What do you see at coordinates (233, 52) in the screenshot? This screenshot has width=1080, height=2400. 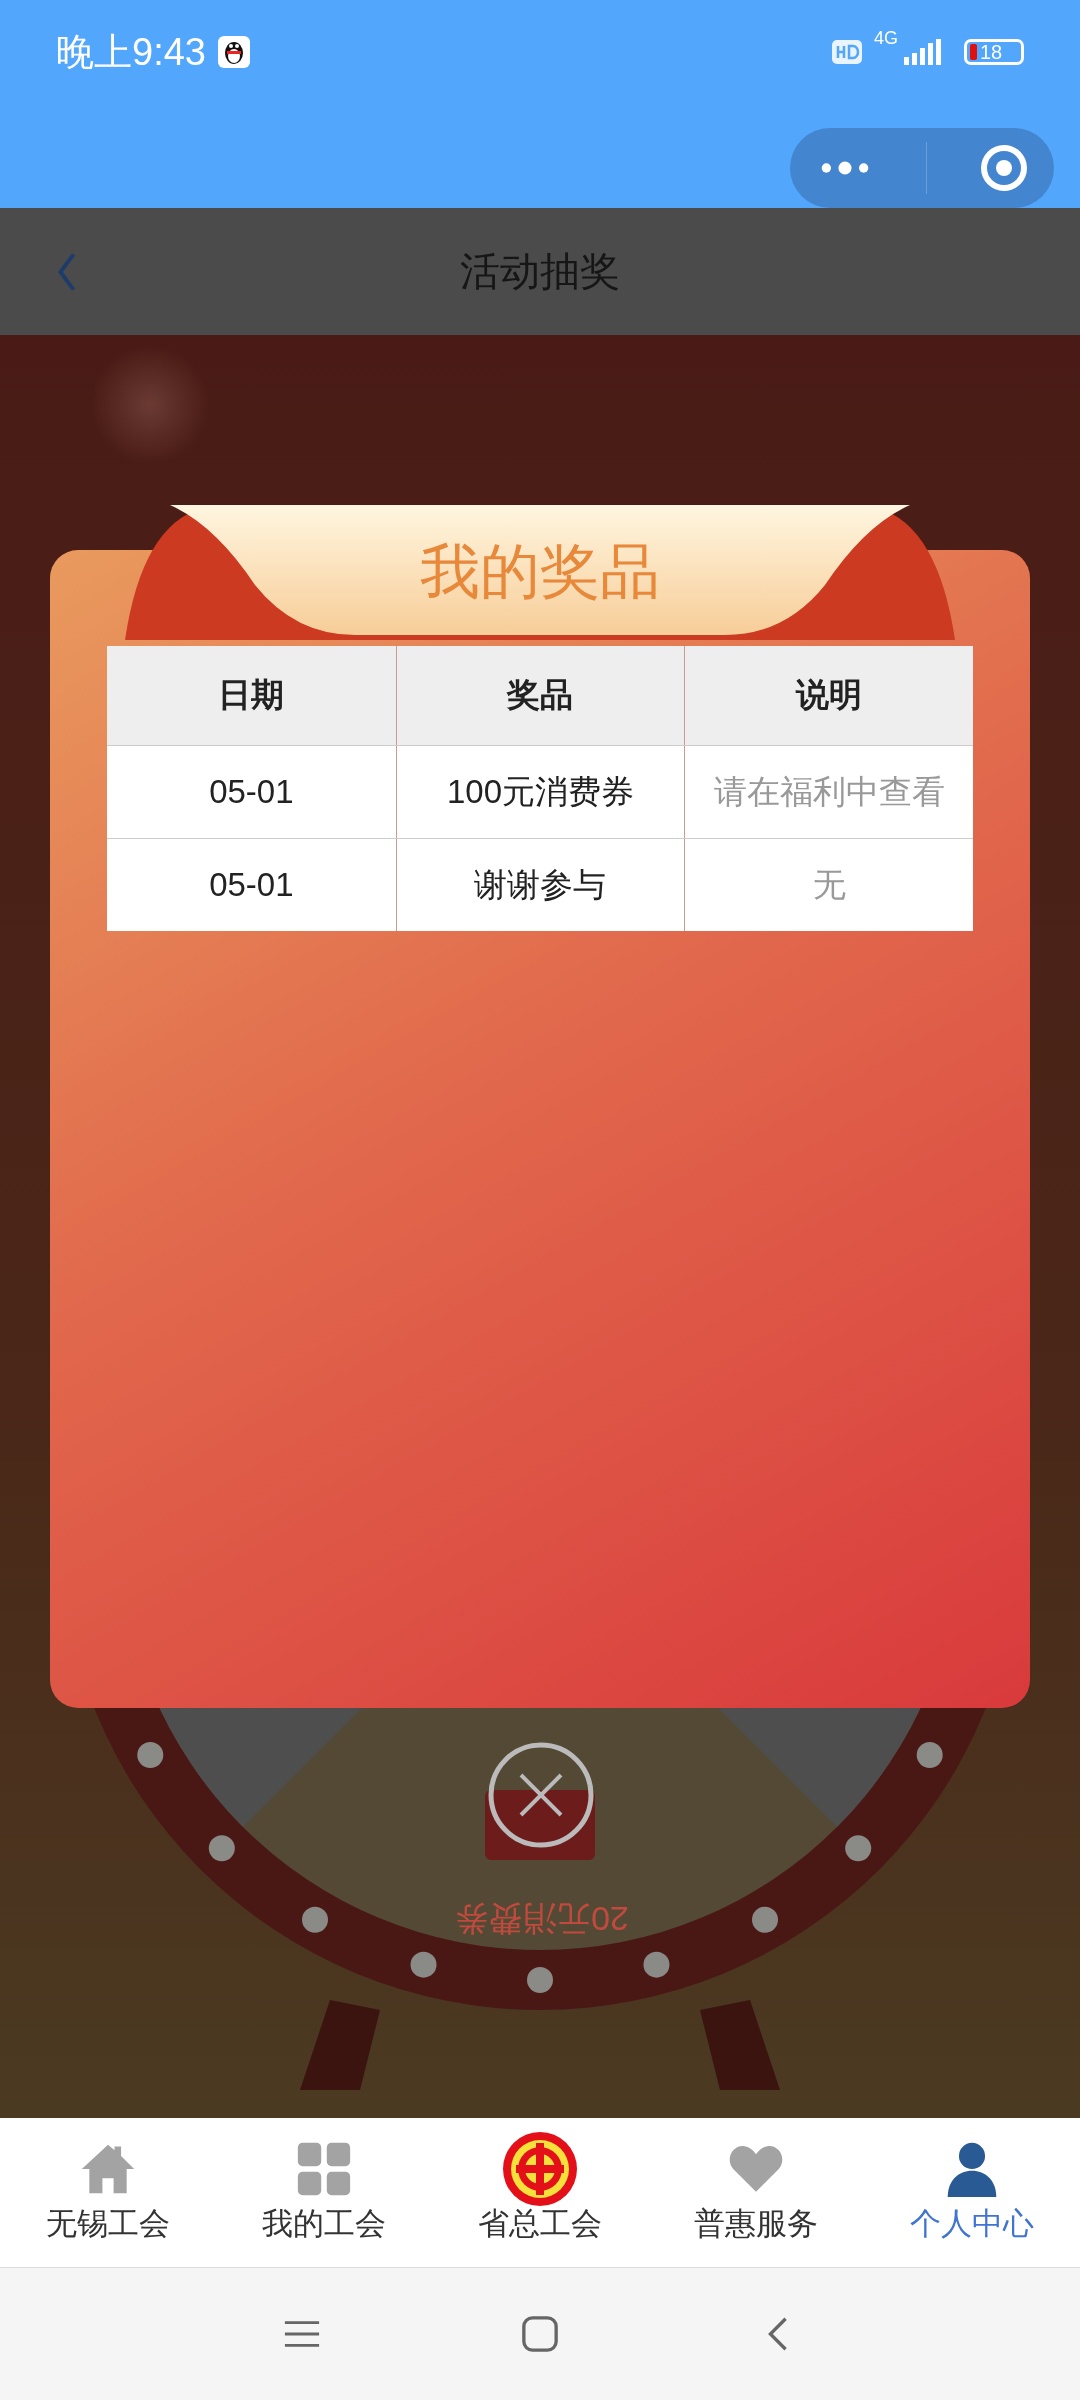 I see `penguin-app-icon` at bounding box center [233, 52].